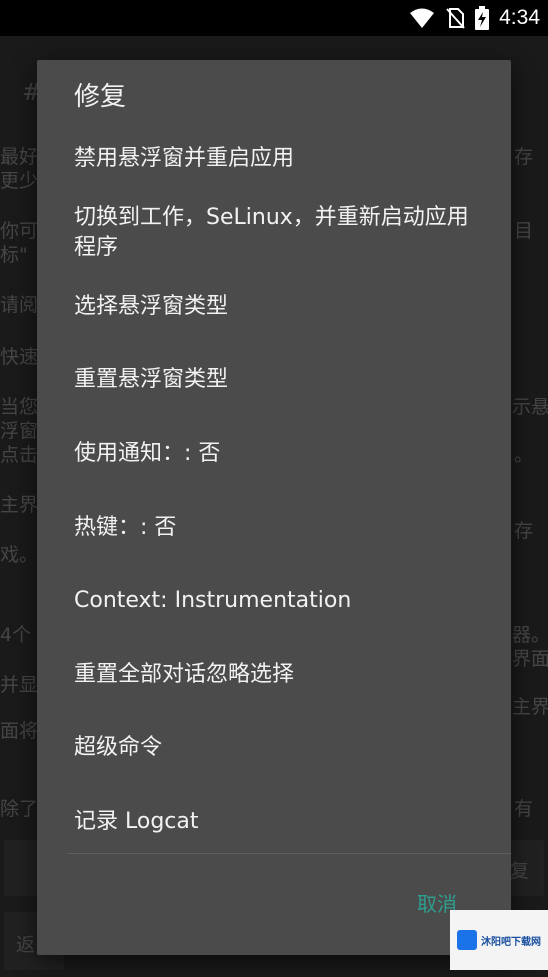 The height and width of the screenshot is (977, 548). I want to click on menu-item-super-command: 超级命令, so click(284, 748).